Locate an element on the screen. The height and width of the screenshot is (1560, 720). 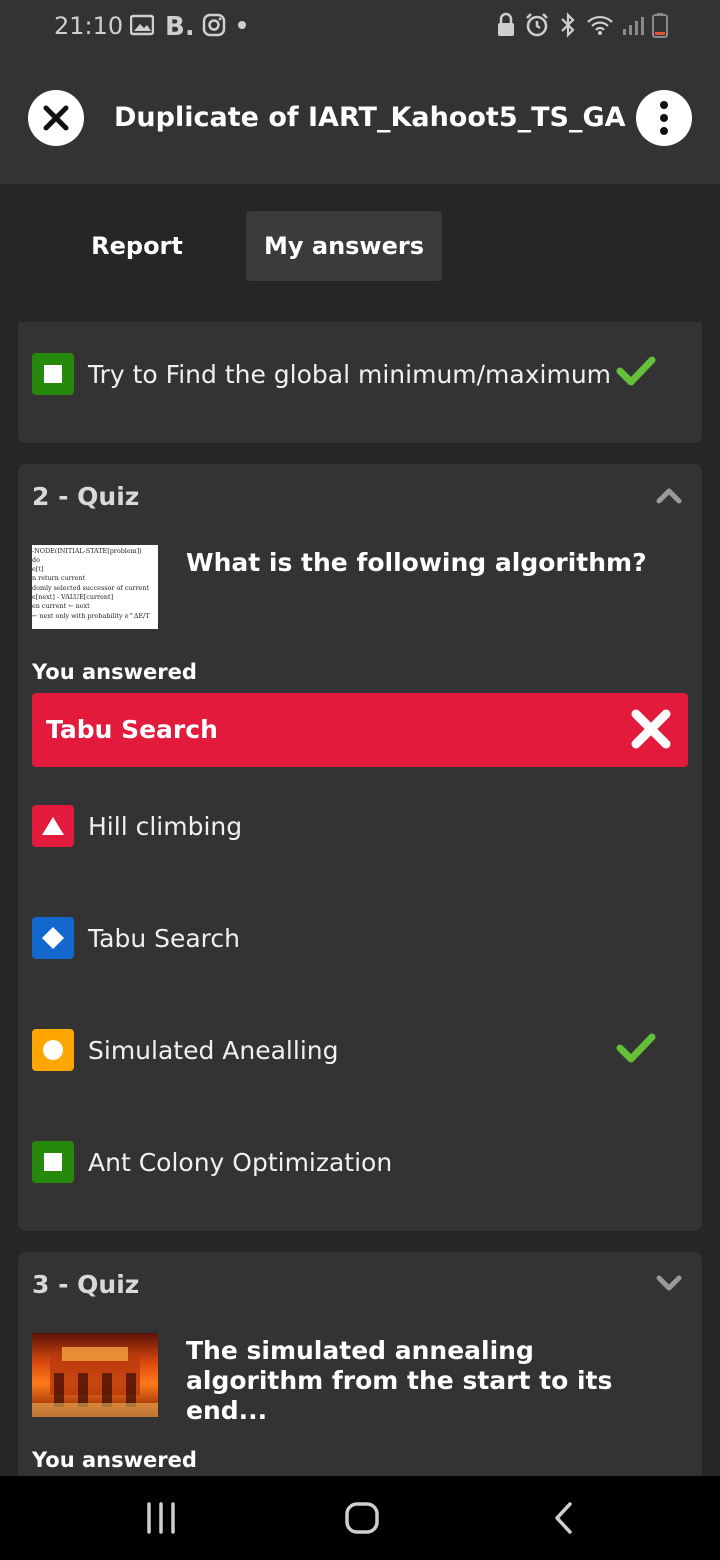
signal-icon is located at coordinates (633, 26).